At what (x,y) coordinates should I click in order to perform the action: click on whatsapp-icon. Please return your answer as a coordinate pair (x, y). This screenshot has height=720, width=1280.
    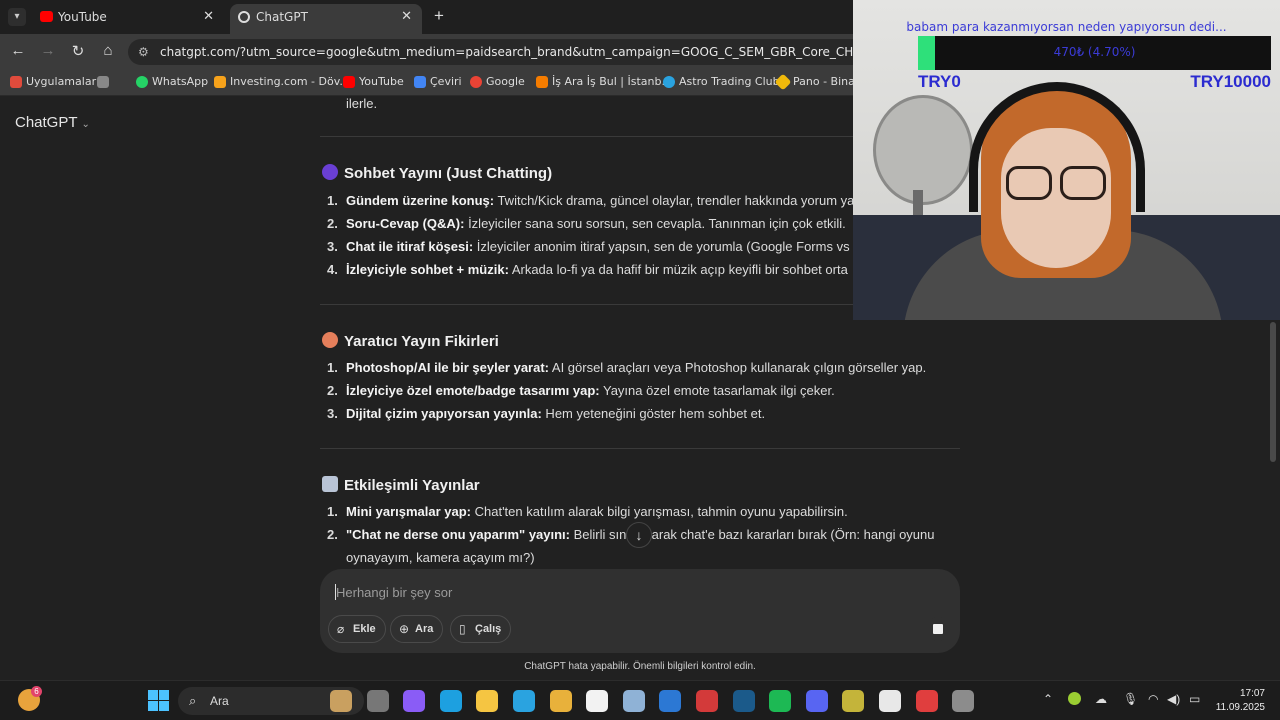
    Looking at the image, I should click on (142, 82).